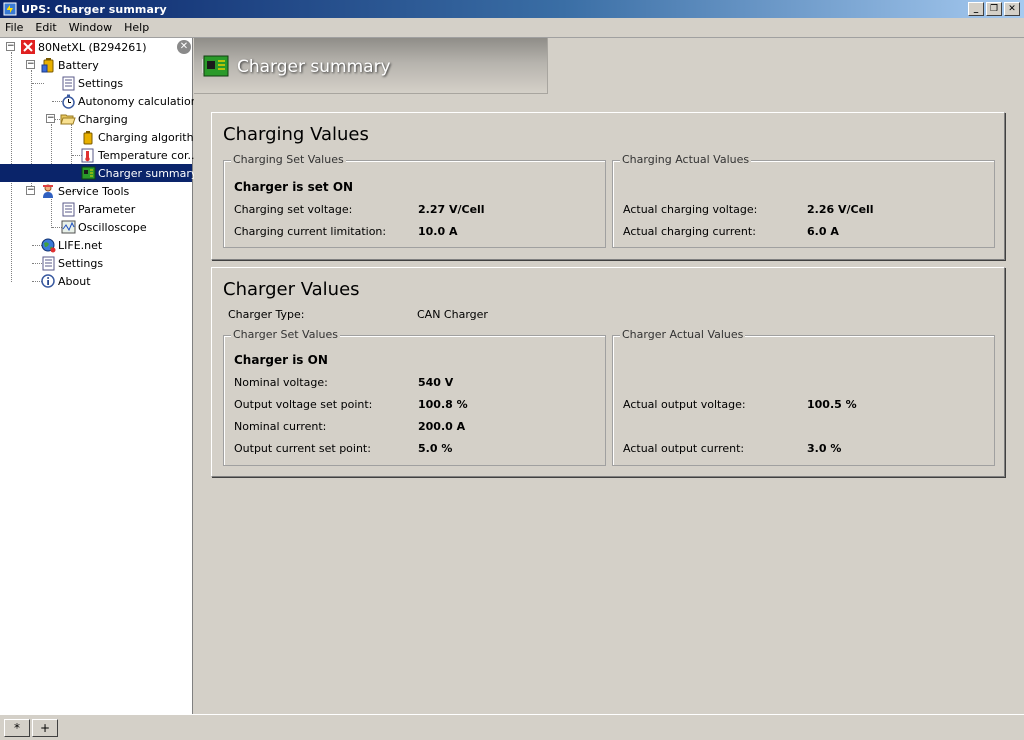 The height and width of the screenshot is (740, 1024). I want to click on oscilloscope-icon, so click(68, 227).